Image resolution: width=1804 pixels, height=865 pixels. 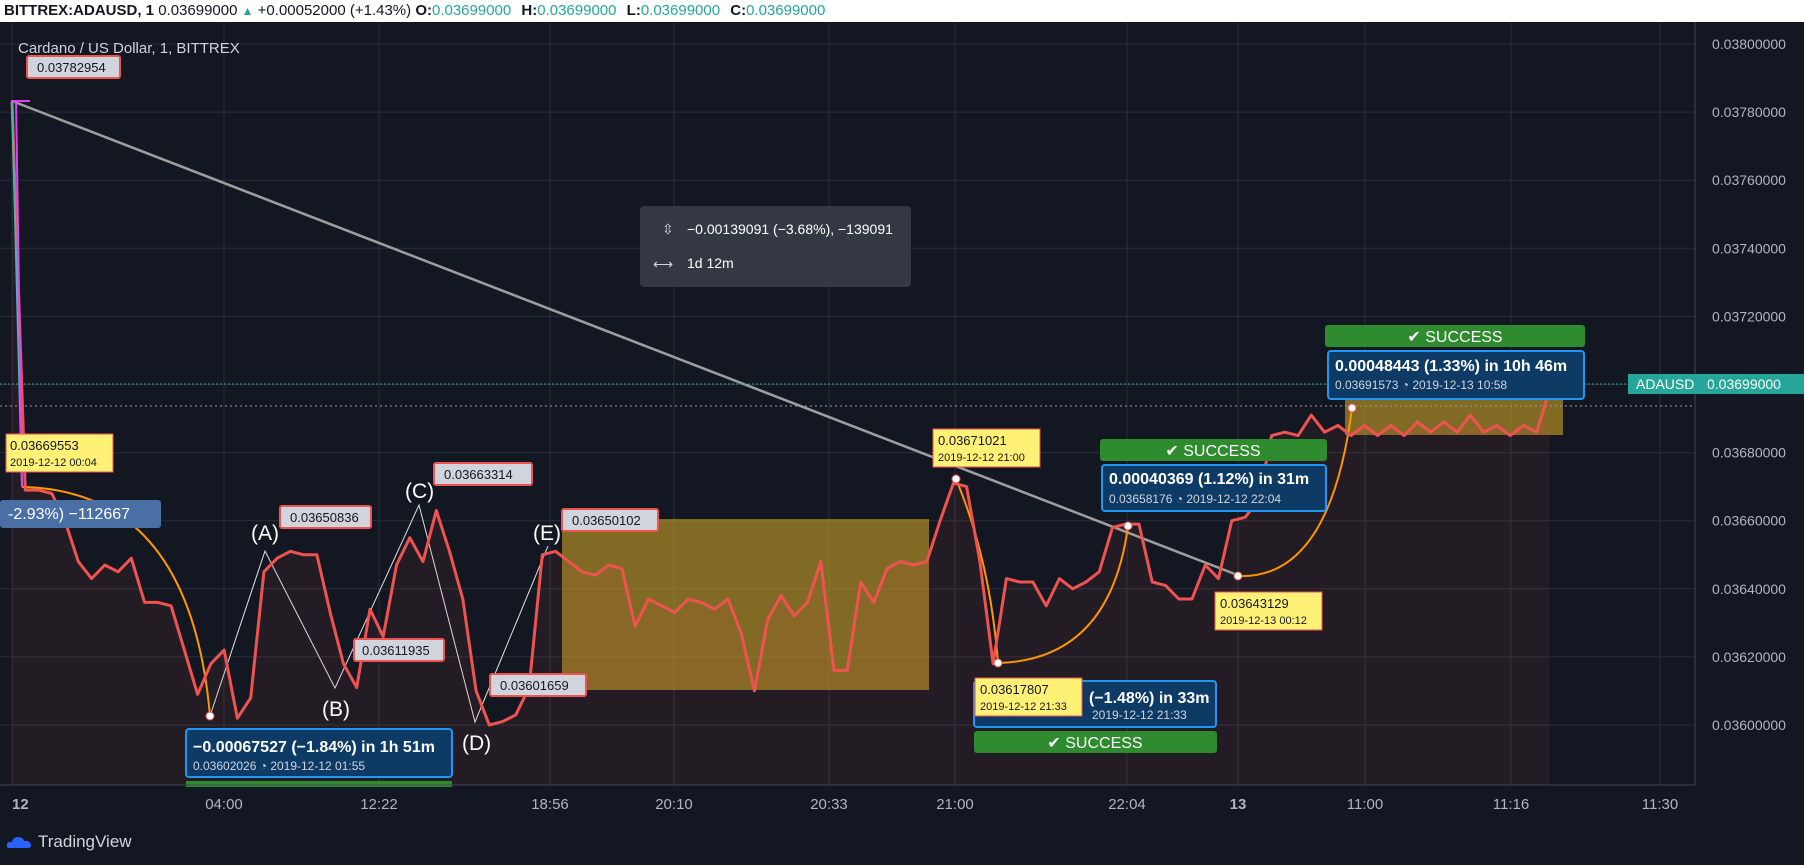 What do you see at coordinates (1660, 804) in the screenshot?
I see `x-tick-label: 11:30` at bounding box center [1660, 804].